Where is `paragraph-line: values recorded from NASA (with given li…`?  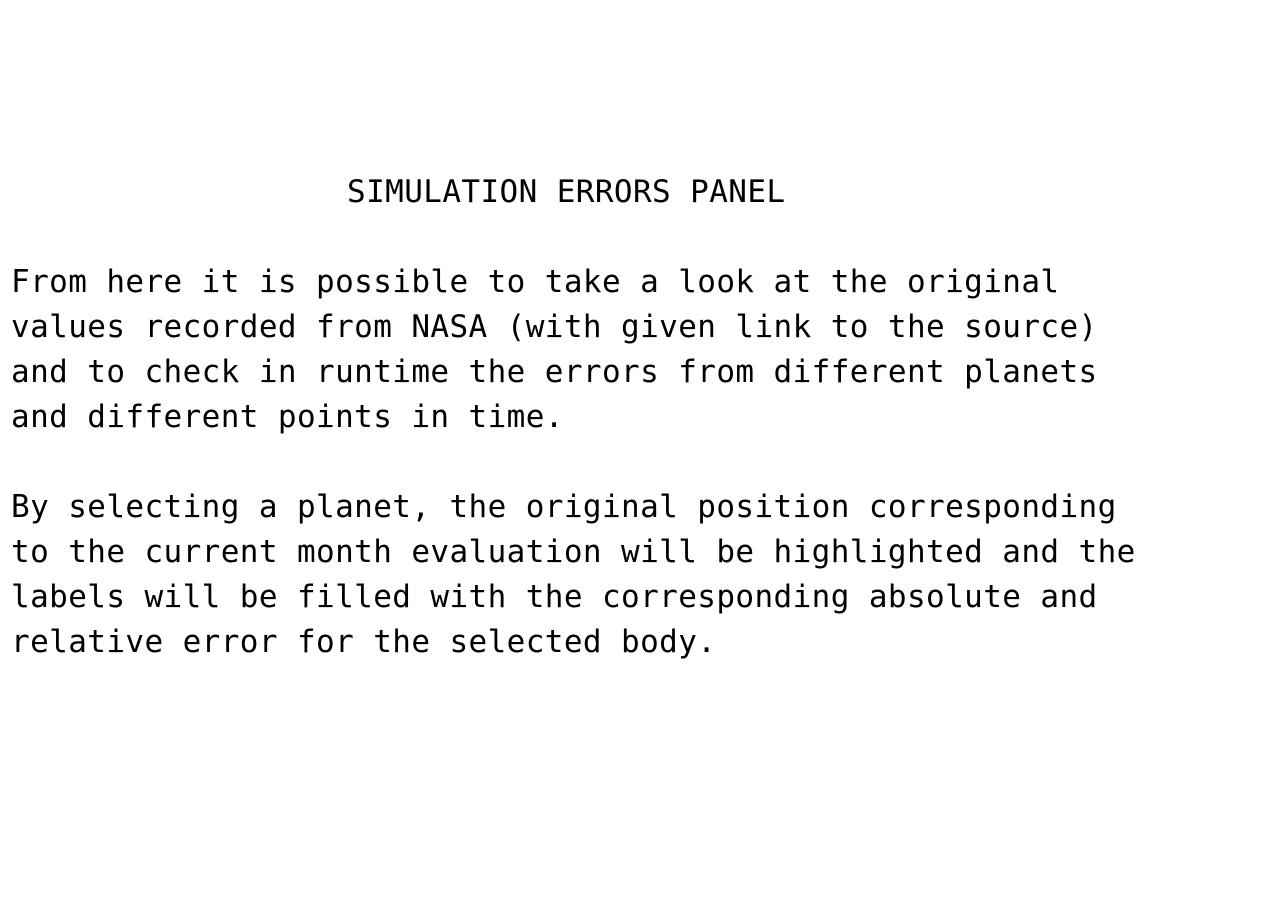
paragraph-line: values recorded from NASA (with given li… is located at coordinates (554, 327).